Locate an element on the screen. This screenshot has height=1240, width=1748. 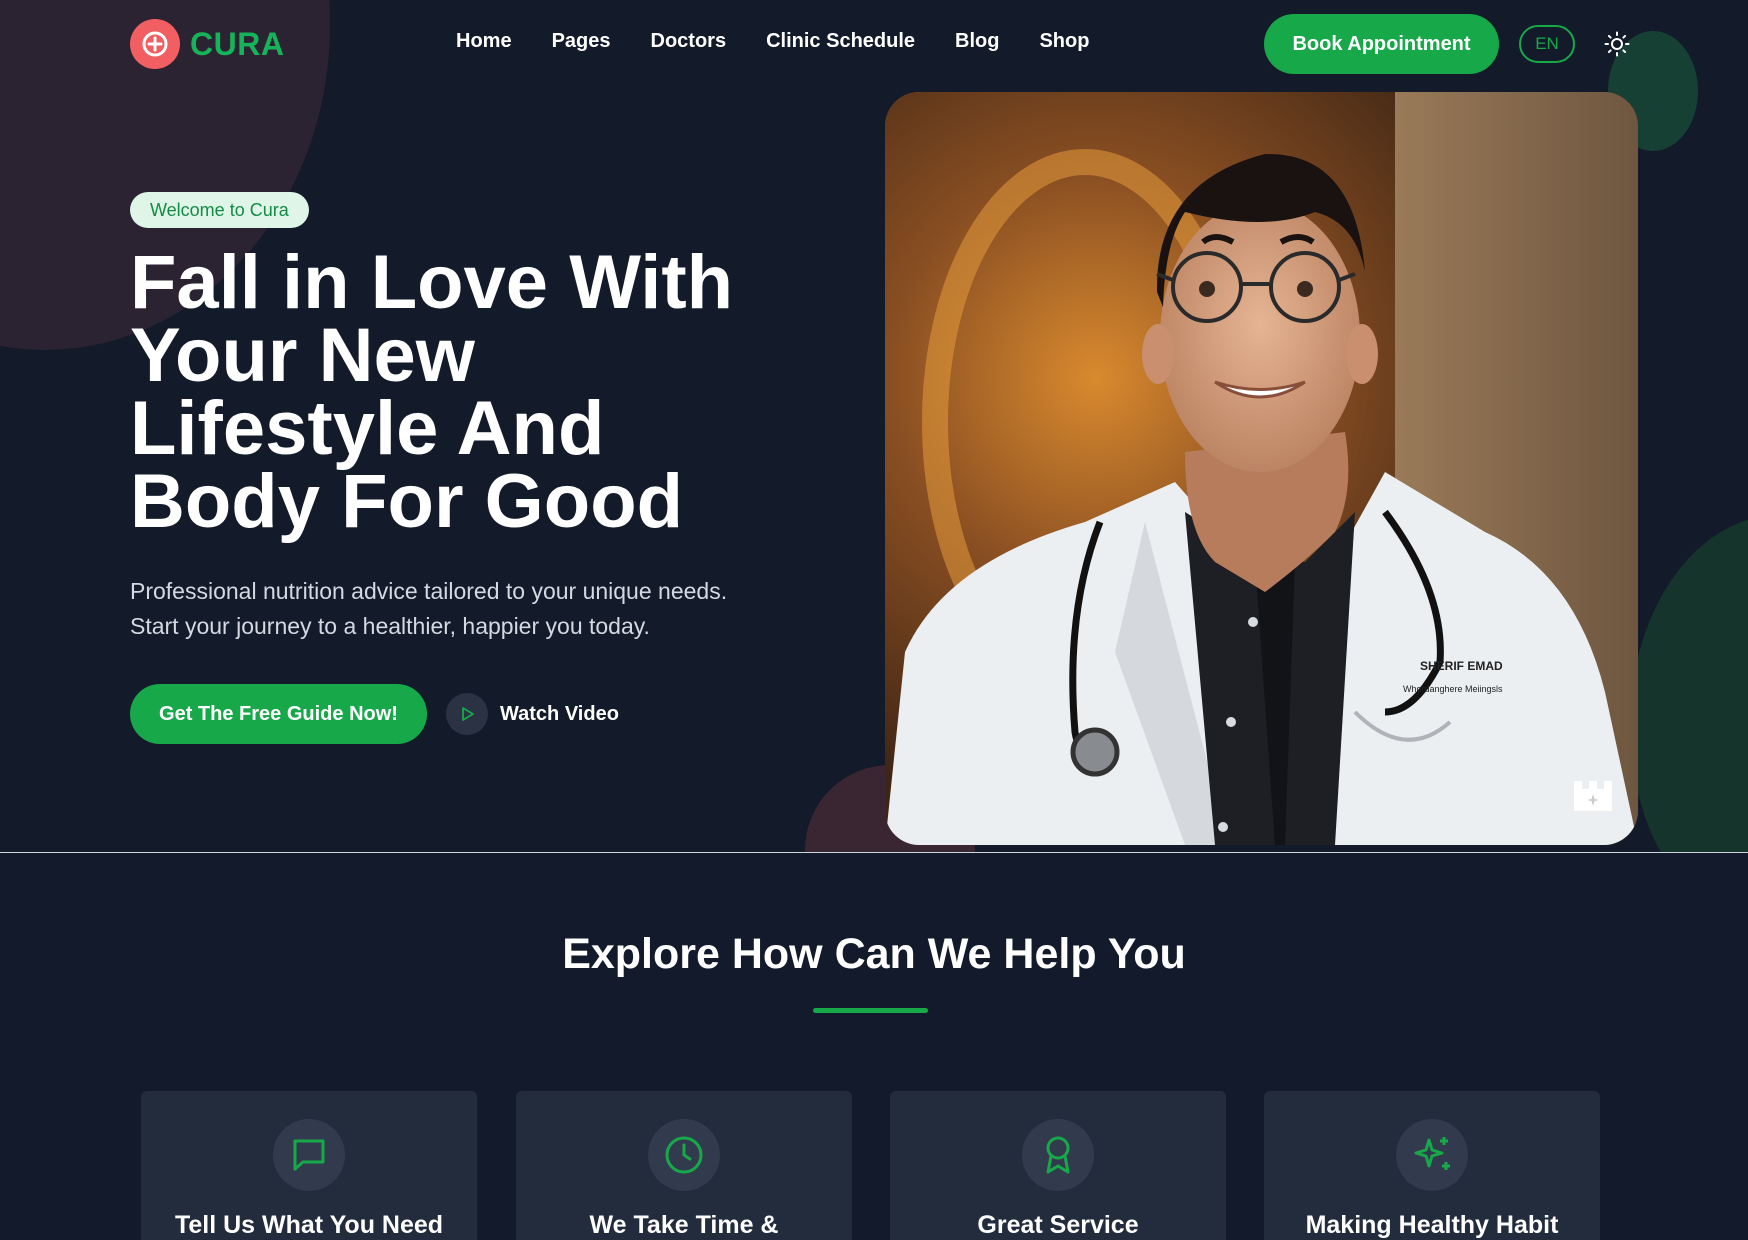
decor-blob is located at coordinates (1689, 683).